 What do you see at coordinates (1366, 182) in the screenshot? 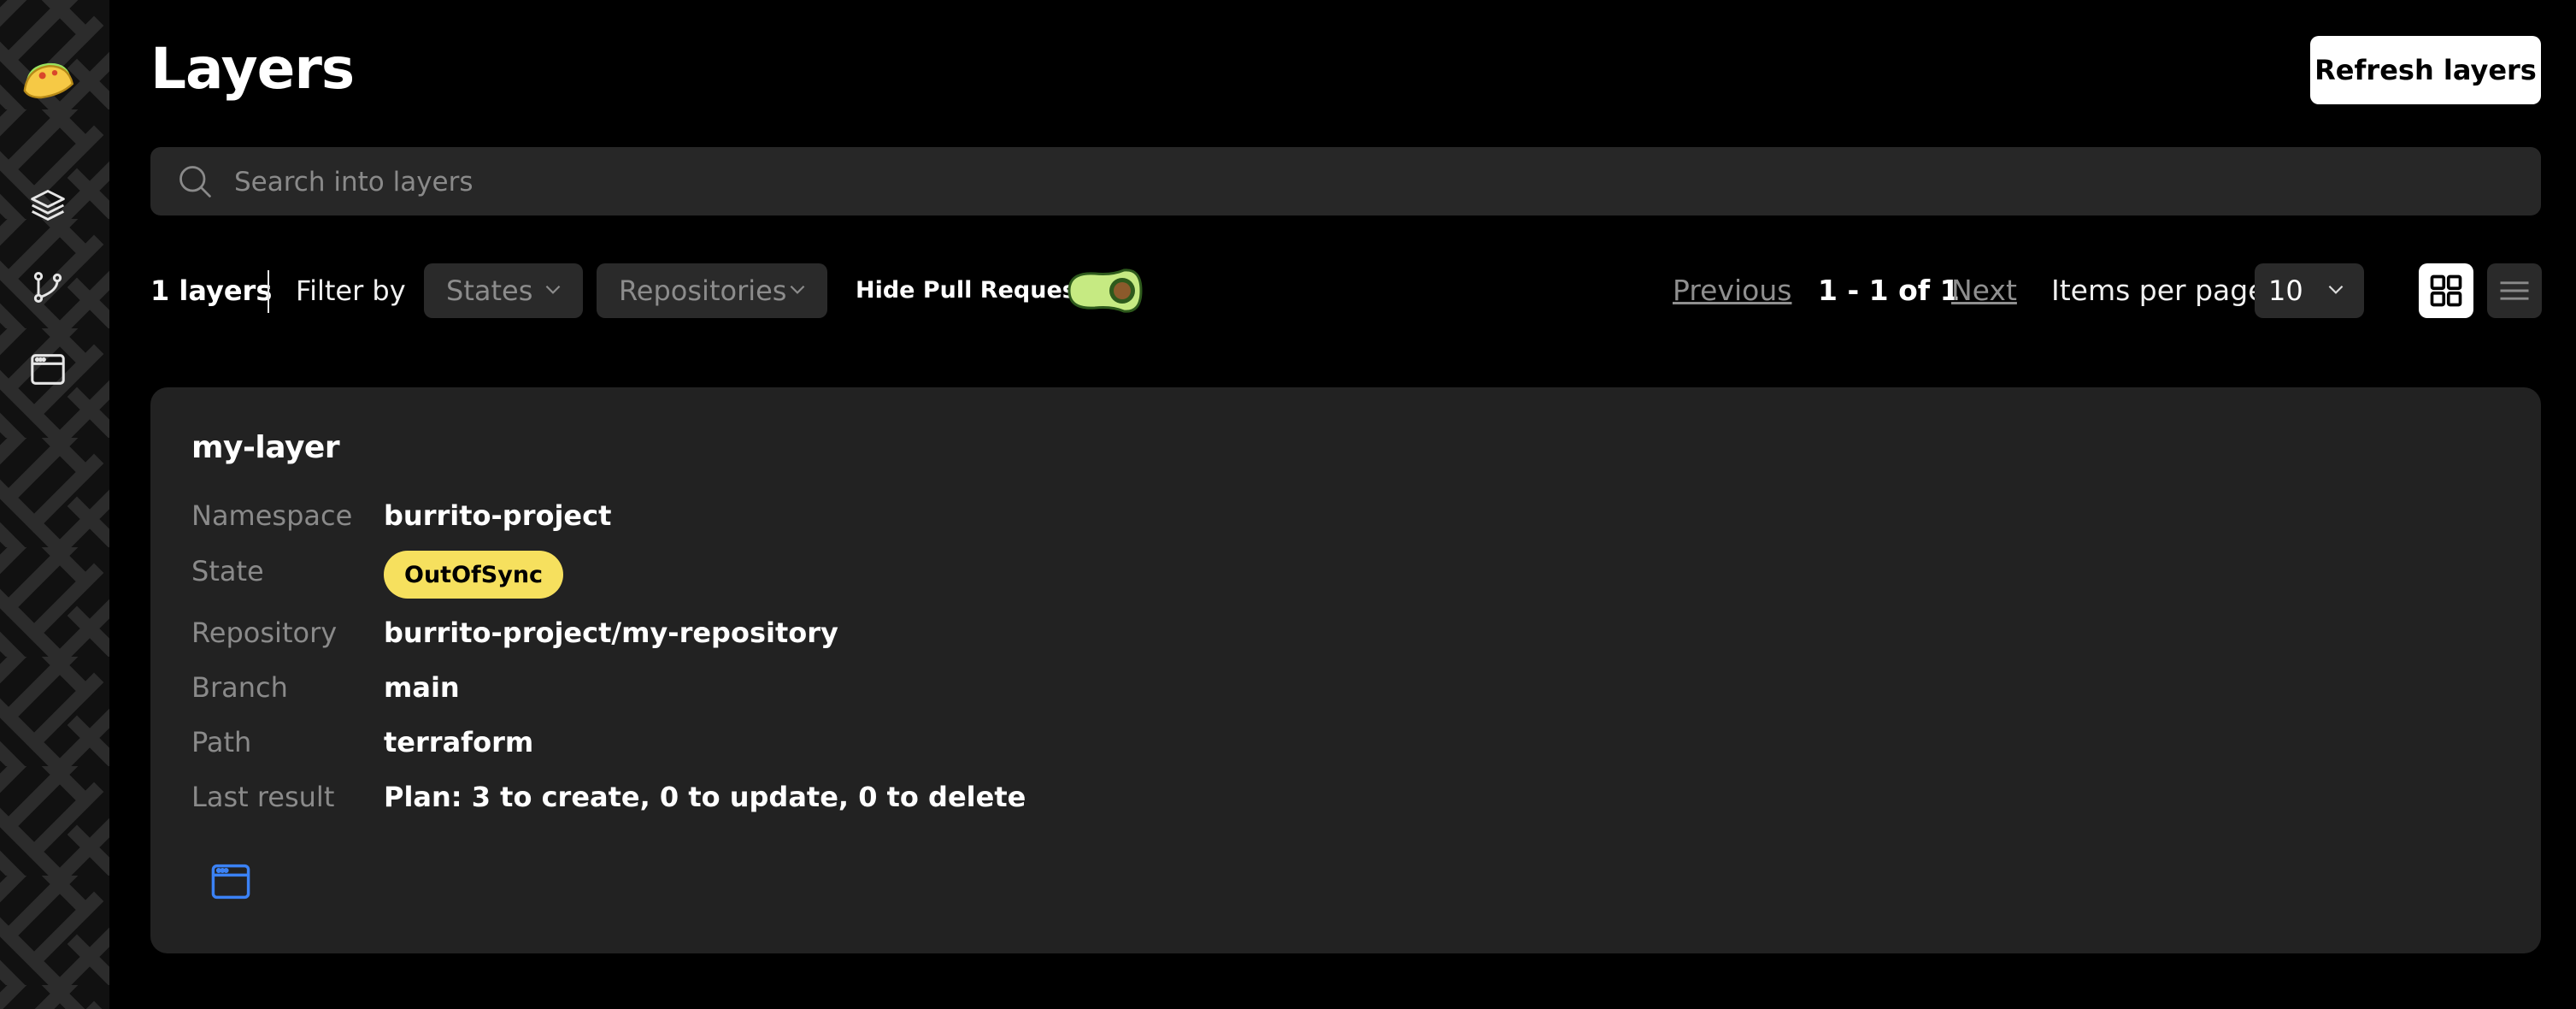
I see `search-input` at bounding box center [1366, 182].